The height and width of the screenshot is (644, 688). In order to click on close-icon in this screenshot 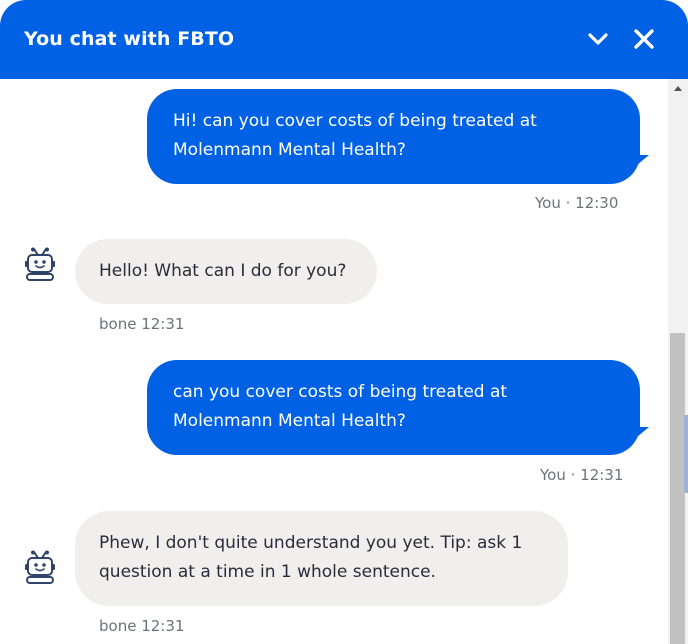, I will do `click(644, 39)`.